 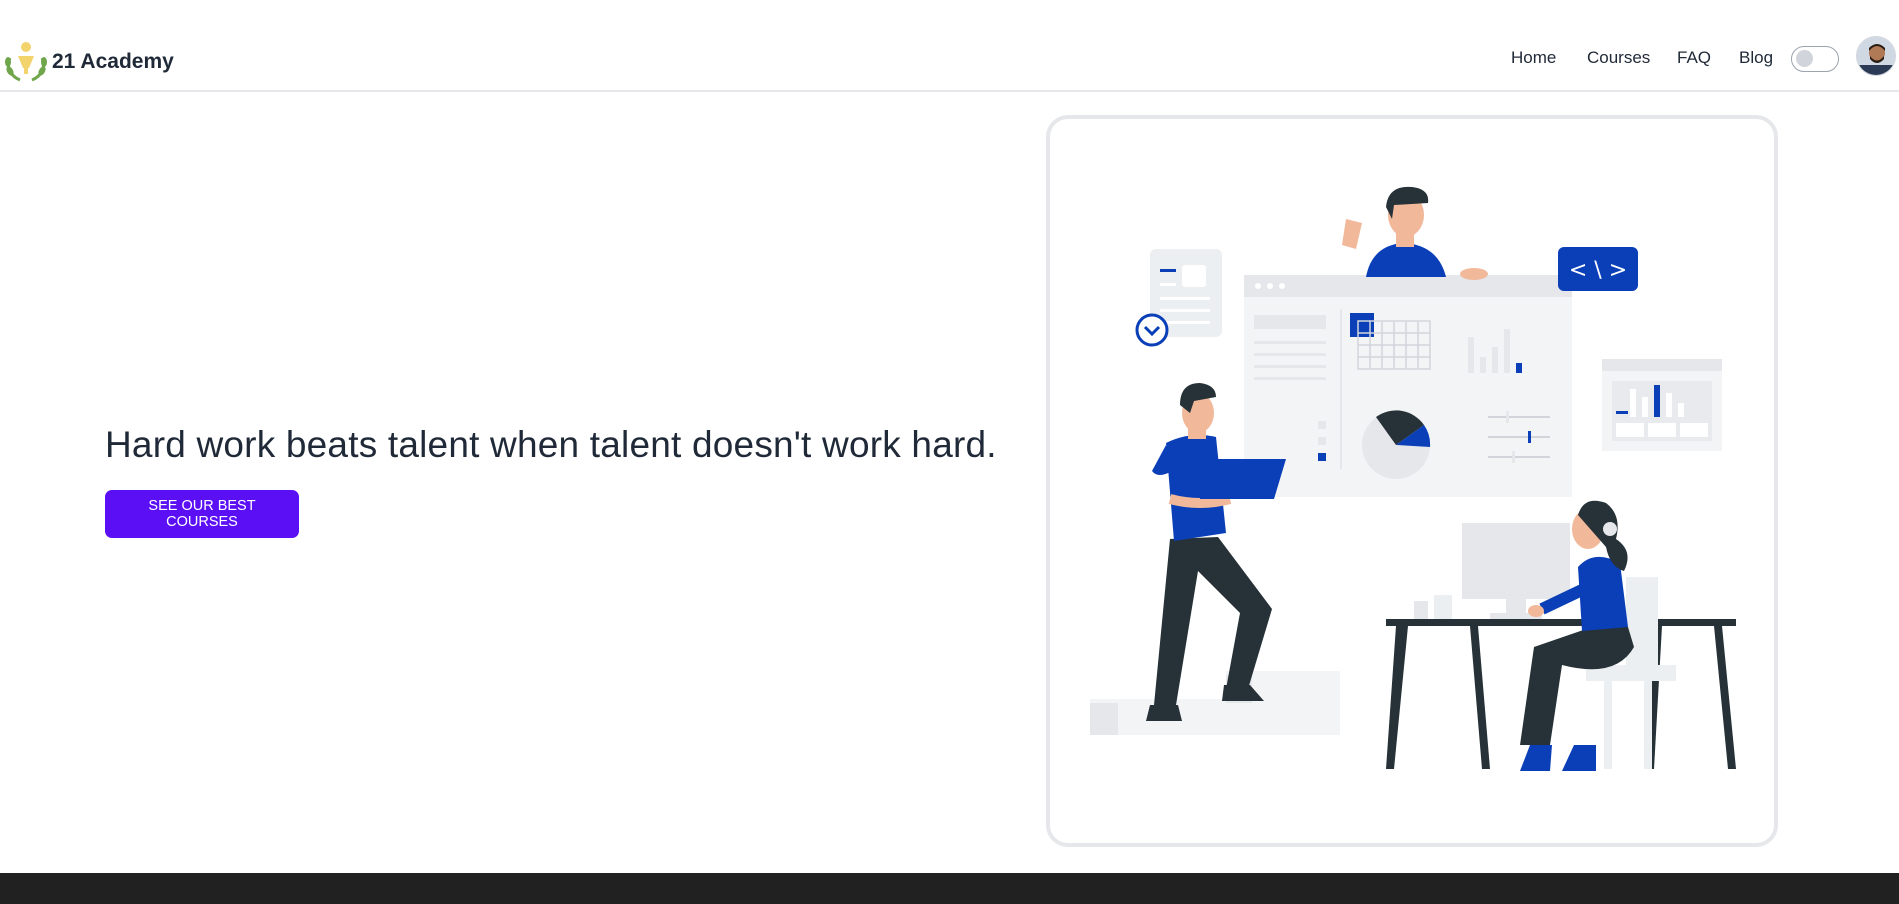 I want to click on nav-courses: Courses, so click(x=1618, y=58).